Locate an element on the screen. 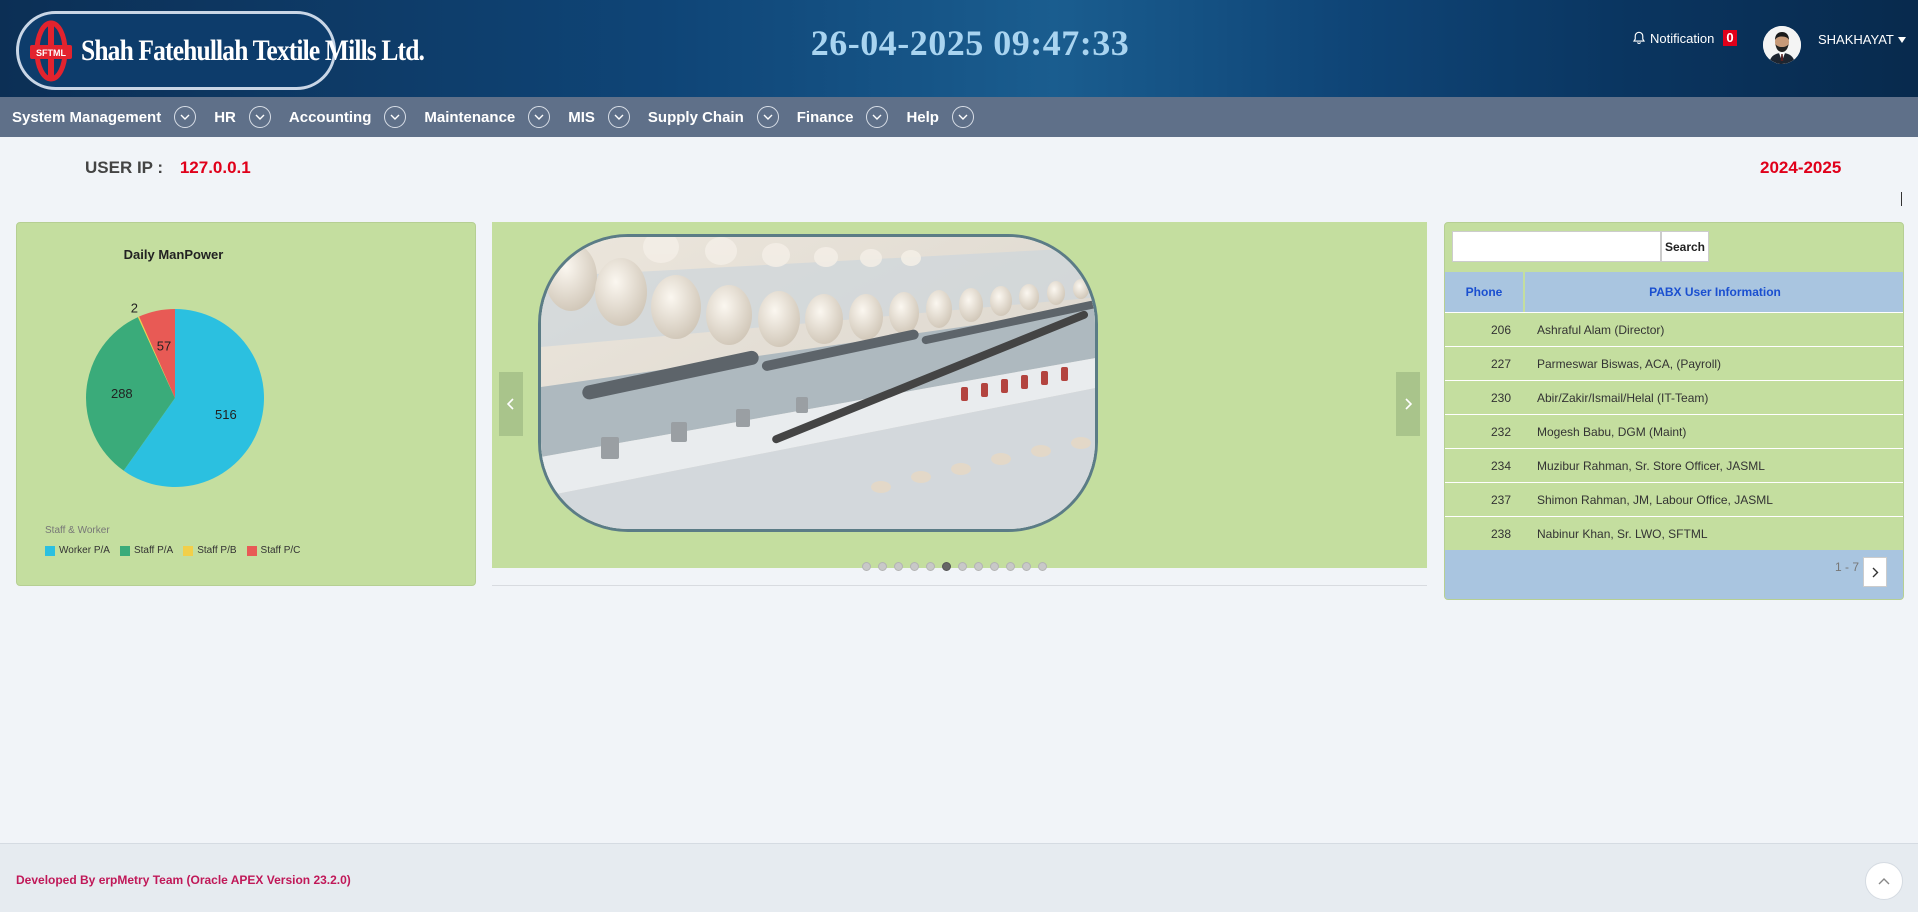 Image resolution: width=1918 pixels, height=912 pixels. pabx-search-input is located at coordinates (1556, 246).